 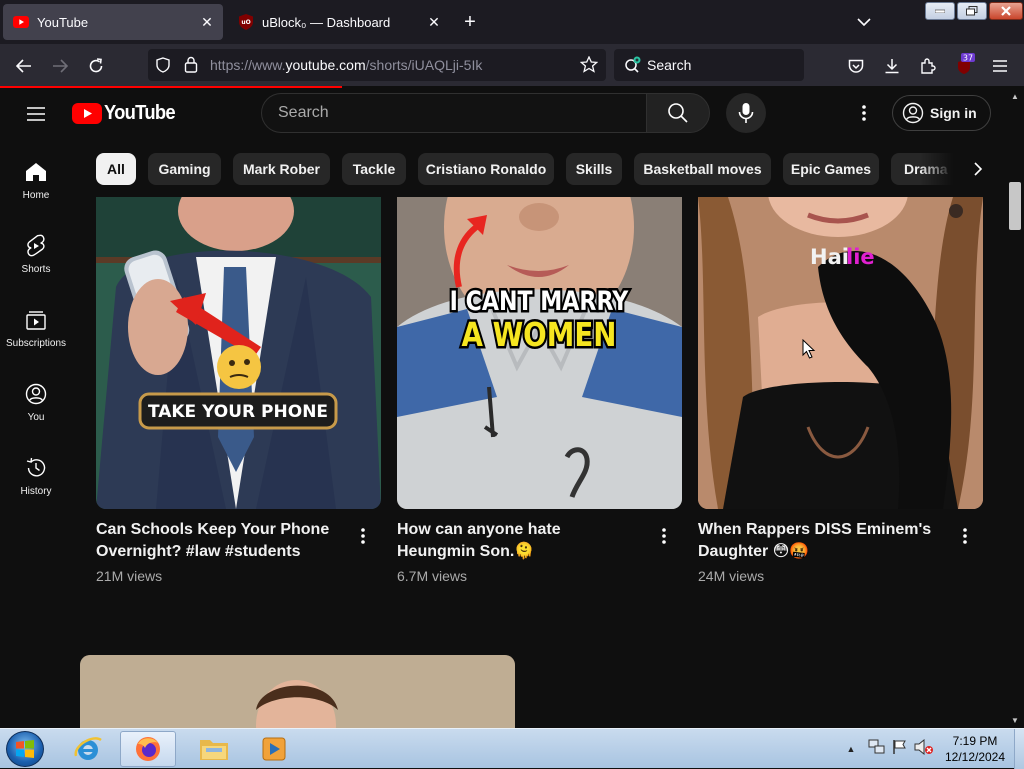 What do you see at coordinates (424, 65) in the screenshot?
I see `url-path: /shorts/iUAQLji-5Ik` at bounding box center [424, 65].